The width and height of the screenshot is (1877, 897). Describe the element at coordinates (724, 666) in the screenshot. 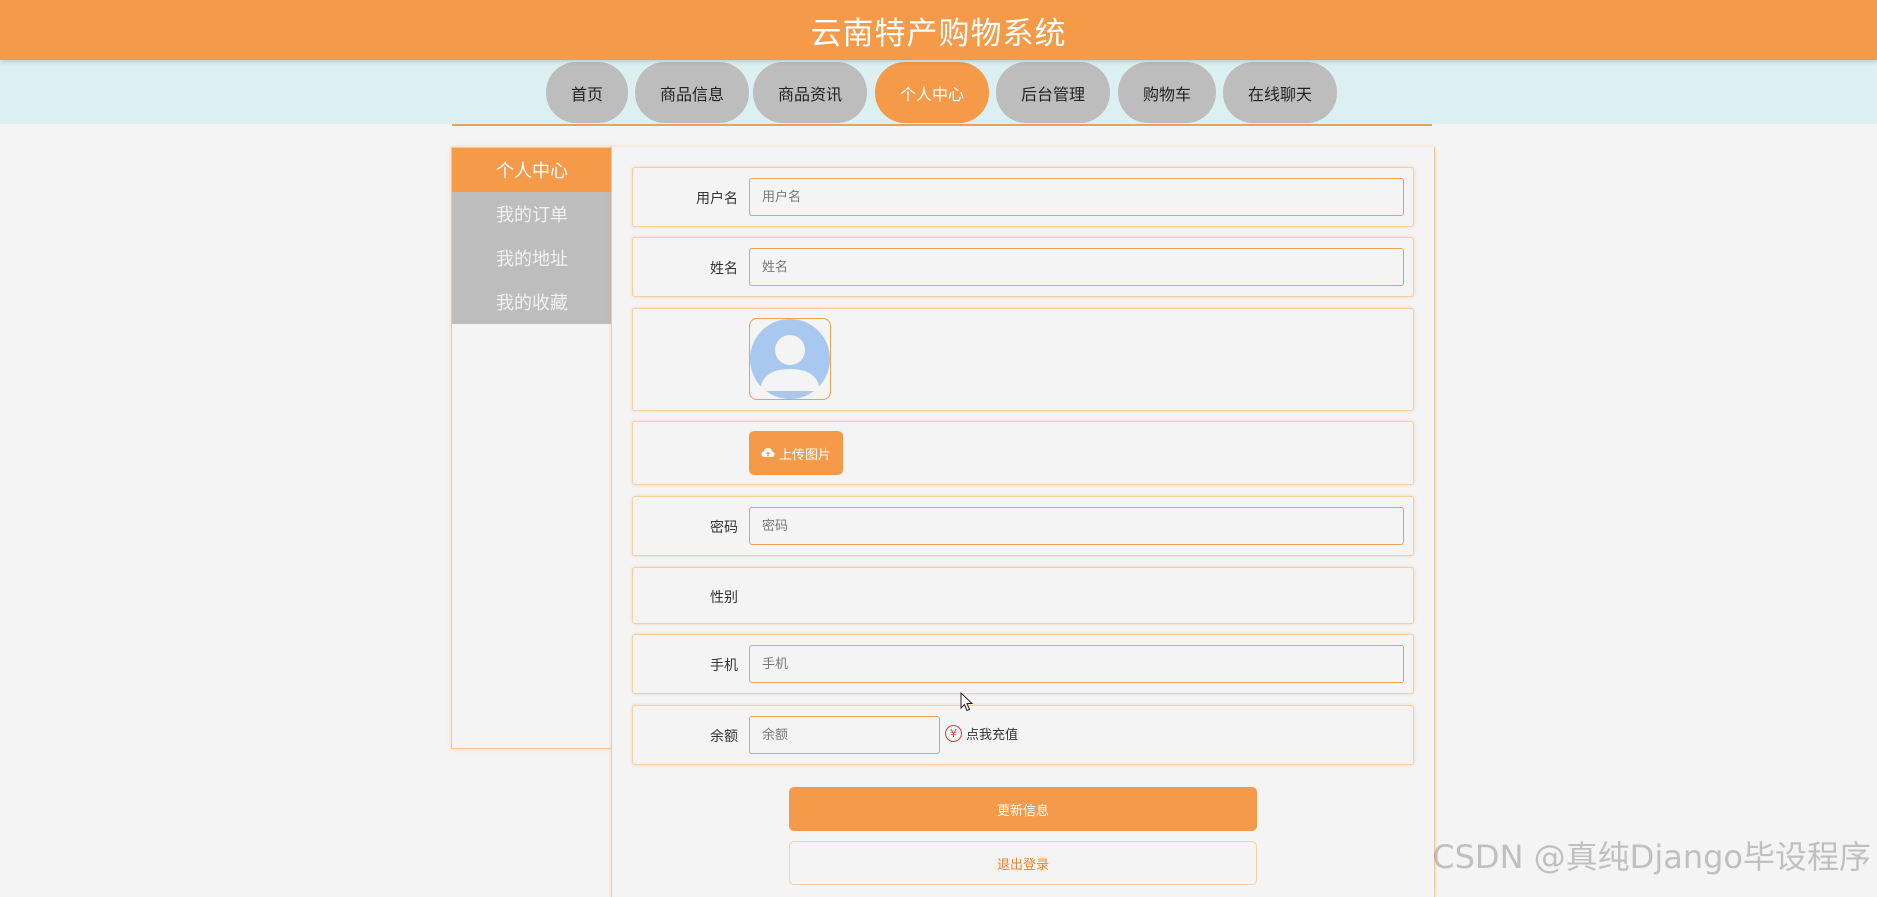

I see `phone-label: 手机` at that location.